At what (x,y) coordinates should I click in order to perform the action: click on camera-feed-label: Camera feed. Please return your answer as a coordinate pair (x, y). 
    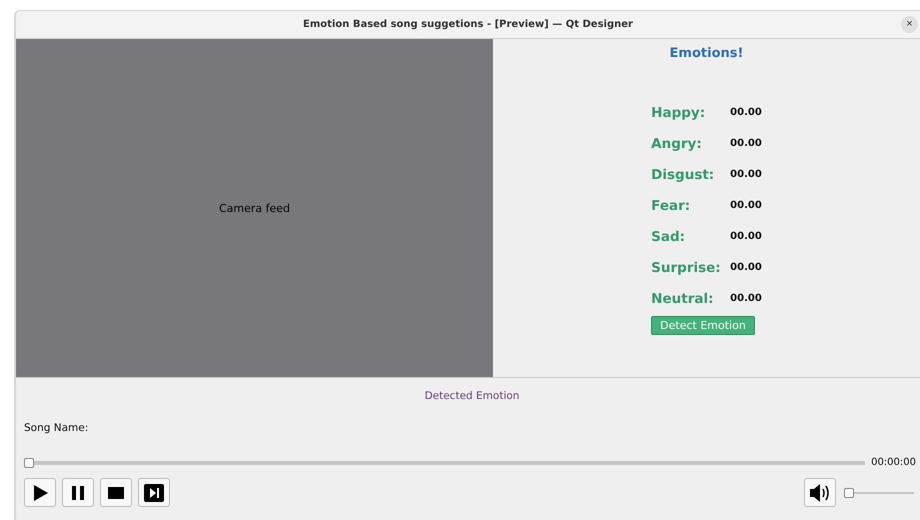
    Looking at the image, I should click on (254, 208).